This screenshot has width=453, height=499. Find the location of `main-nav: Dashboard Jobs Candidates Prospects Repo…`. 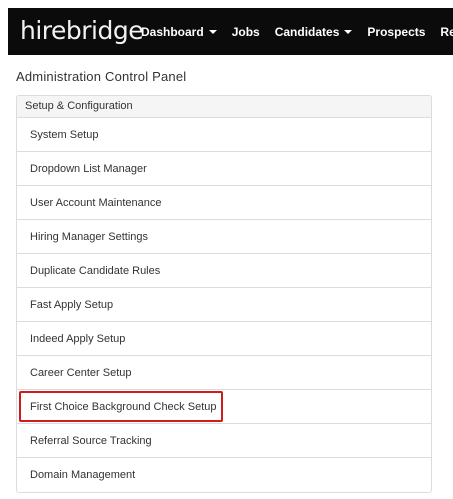

main-nav: Dashboard Jobs Candidates Prospects Repo… is located at coordinates (297, 31).